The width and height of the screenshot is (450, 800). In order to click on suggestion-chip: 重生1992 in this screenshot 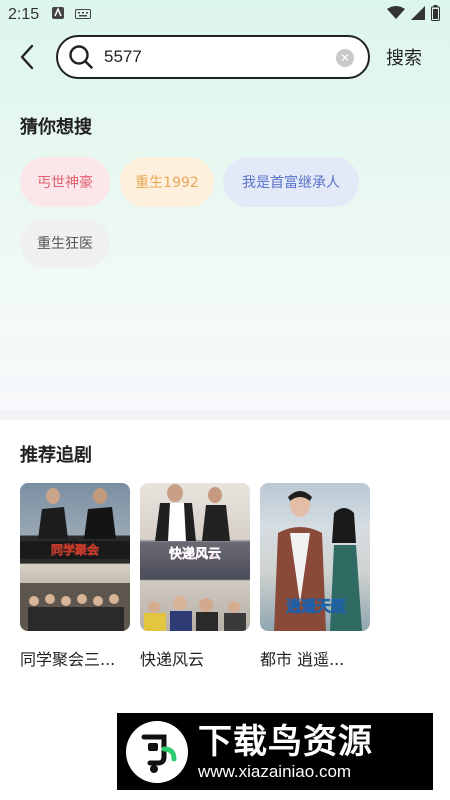, I will do `click(167, 182)`.